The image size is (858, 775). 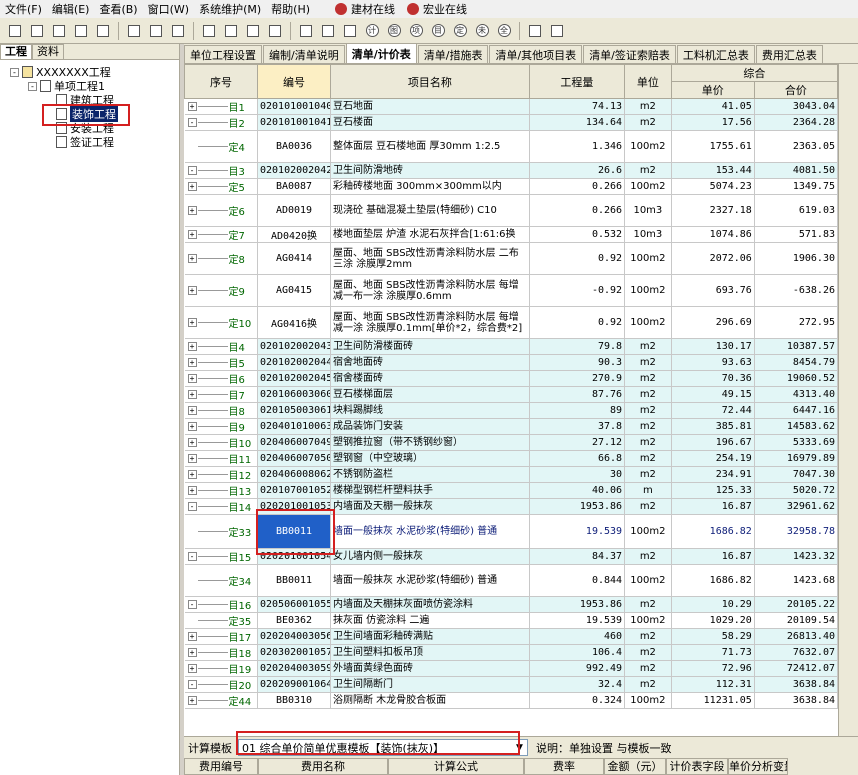 What do you see at coordinates (713, 210) in the screenshot?
I see `row-price: 2327.18` at bounding box center [713, 210].